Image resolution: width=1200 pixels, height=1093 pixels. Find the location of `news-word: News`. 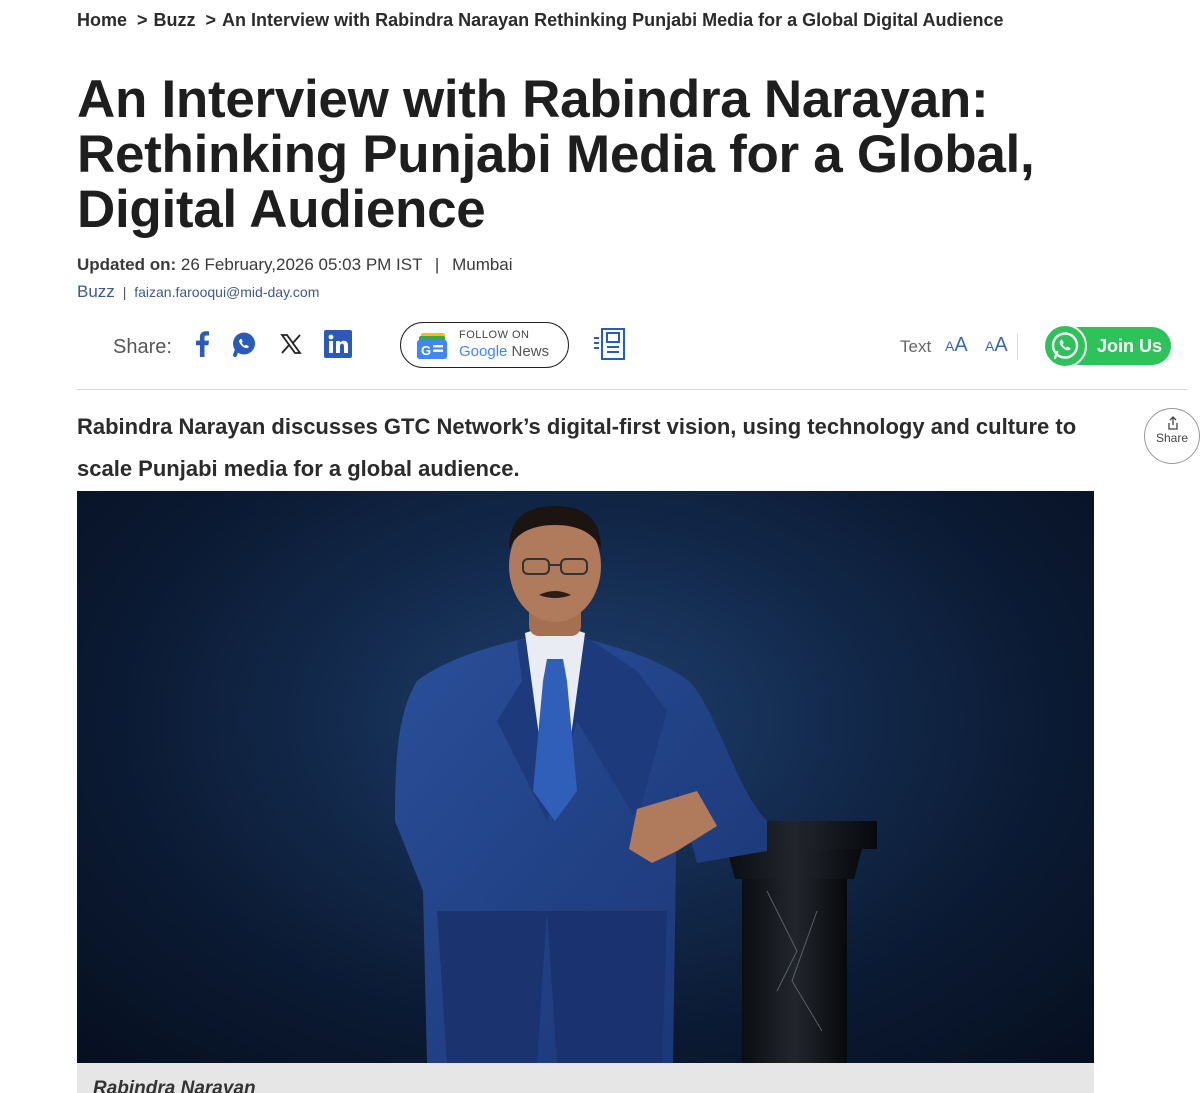

news-word: News is located at coordinates (530, 351).